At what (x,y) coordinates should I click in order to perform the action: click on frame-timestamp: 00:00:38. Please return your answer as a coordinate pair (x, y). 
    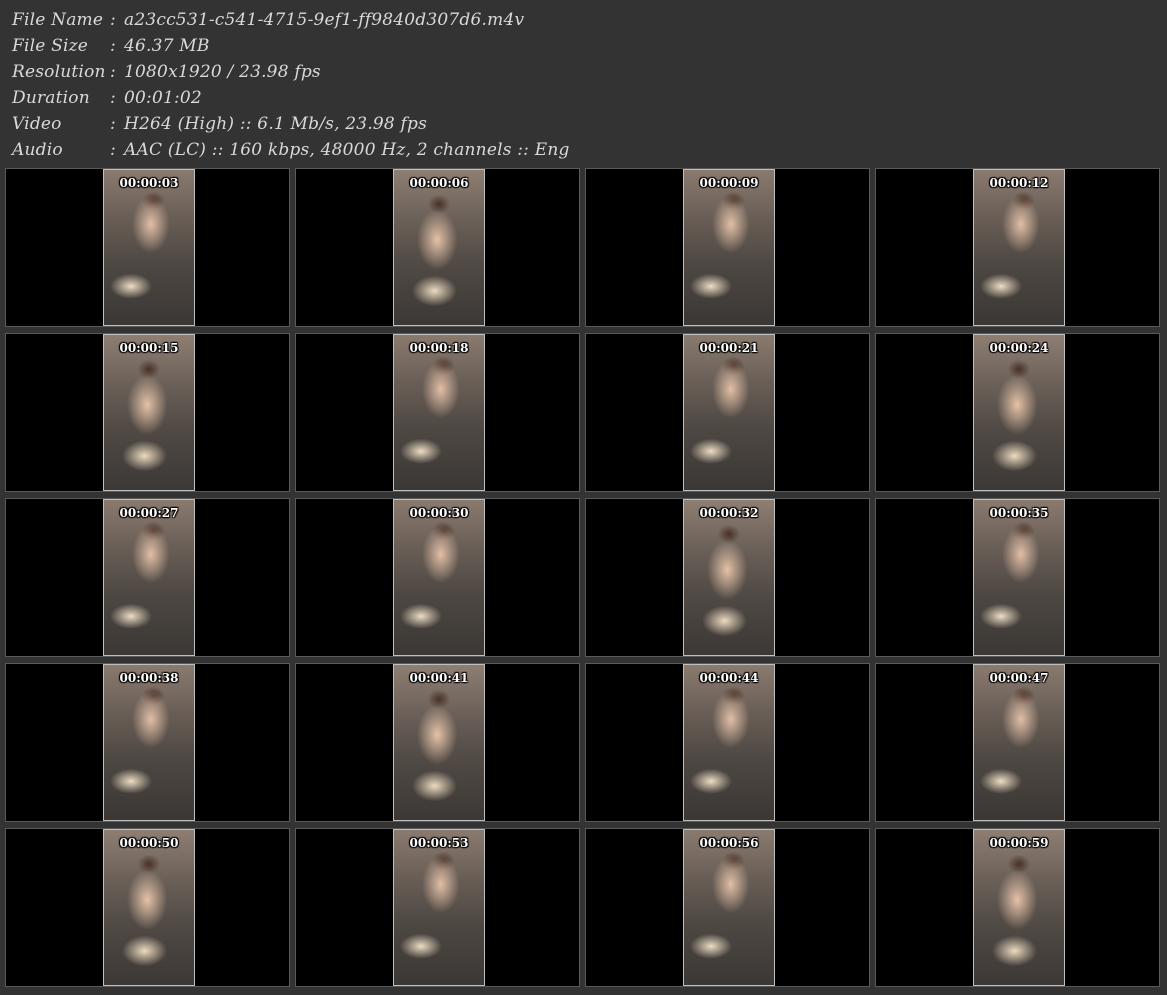
    Looking at the image, I should click on (149, 678).